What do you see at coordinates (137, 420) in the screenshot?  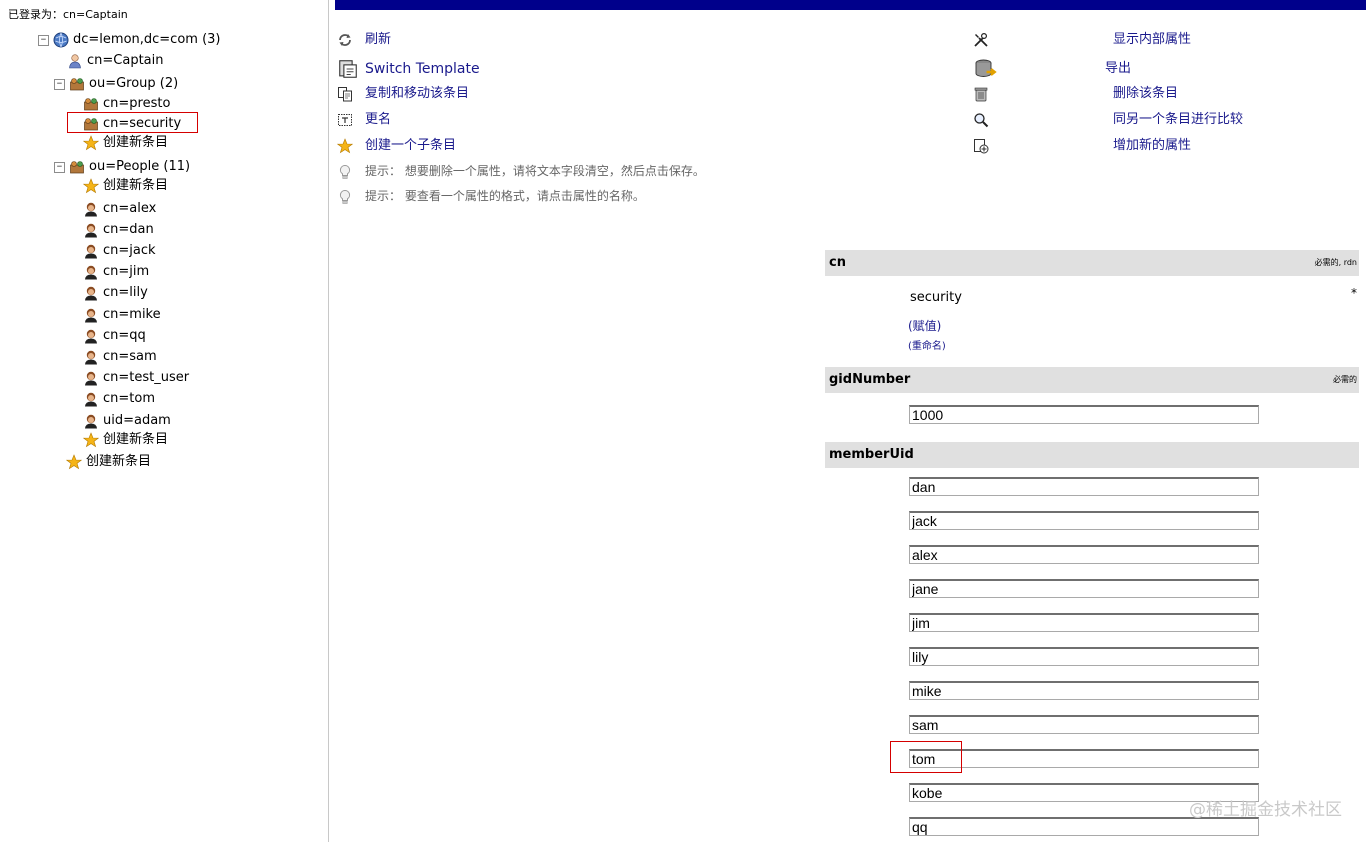 I see `tree-node-label: uid=adam` at bounding box center [137, 420].